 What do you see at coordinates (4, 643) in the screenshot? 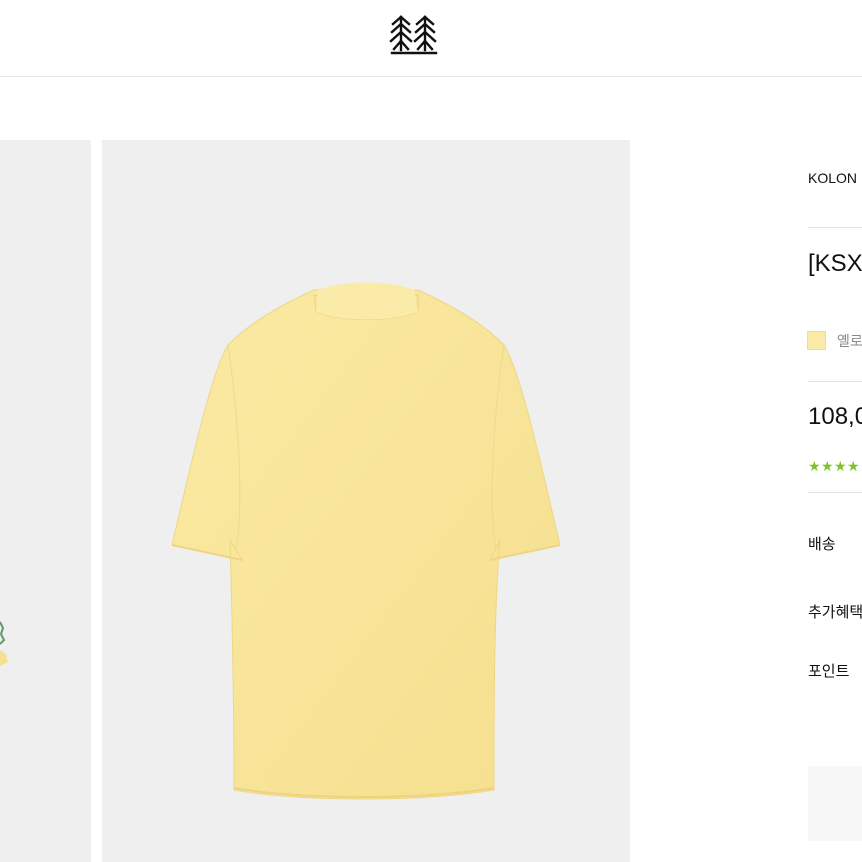
I see `shirt-sleeve-fragment` at bounding box center [4, 643].